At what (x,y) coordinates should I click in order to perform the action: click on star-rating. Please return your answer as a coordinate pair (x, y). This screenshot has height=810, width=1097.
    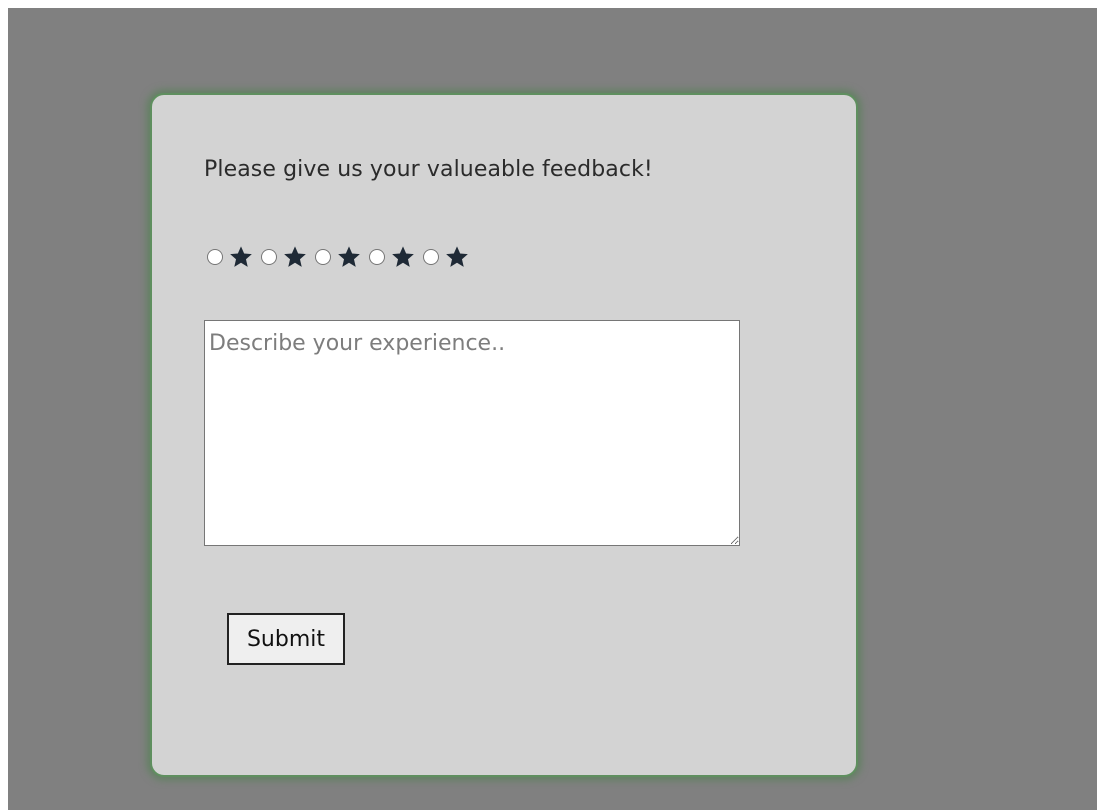
    Looking at the image, I should click on (339, 257).